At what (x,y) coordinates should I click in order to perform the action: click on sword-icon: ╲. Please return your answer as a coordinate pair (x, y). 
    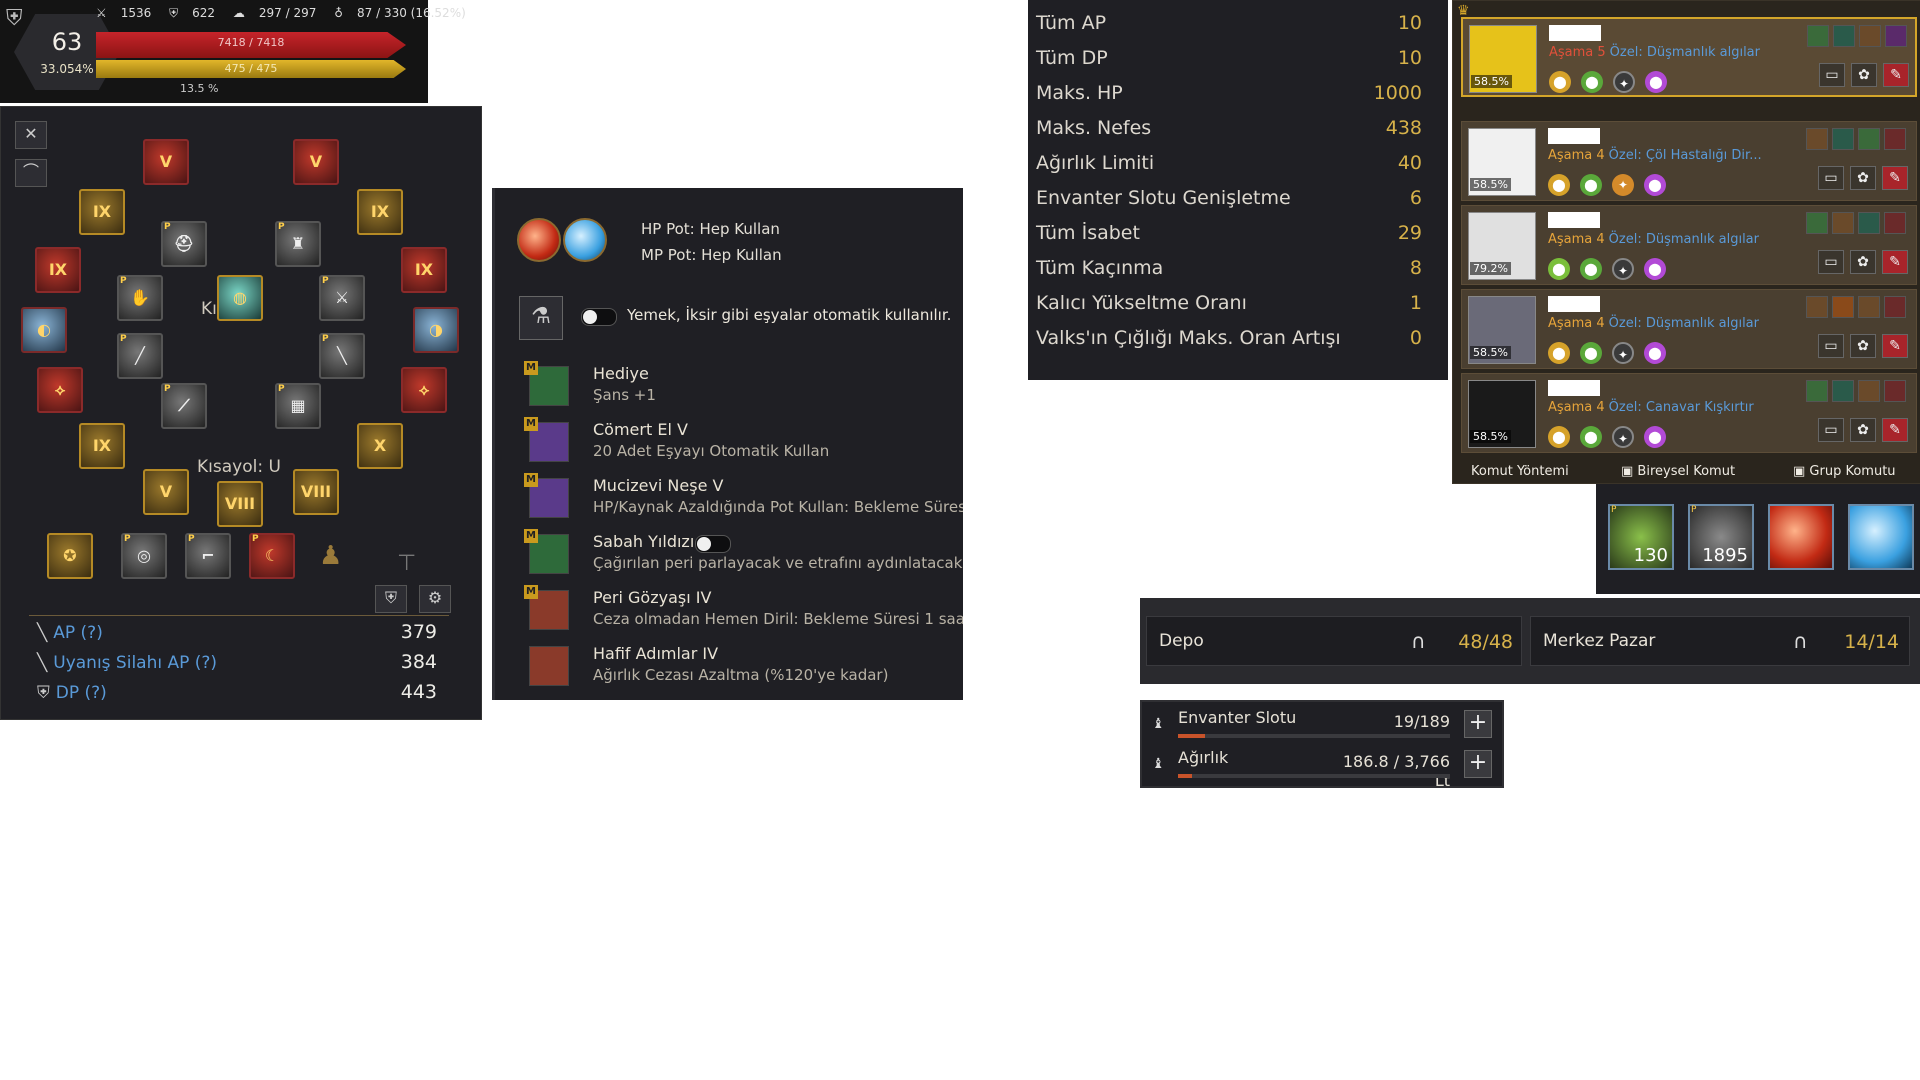
    Looking at the image, I should click on (42, 633).